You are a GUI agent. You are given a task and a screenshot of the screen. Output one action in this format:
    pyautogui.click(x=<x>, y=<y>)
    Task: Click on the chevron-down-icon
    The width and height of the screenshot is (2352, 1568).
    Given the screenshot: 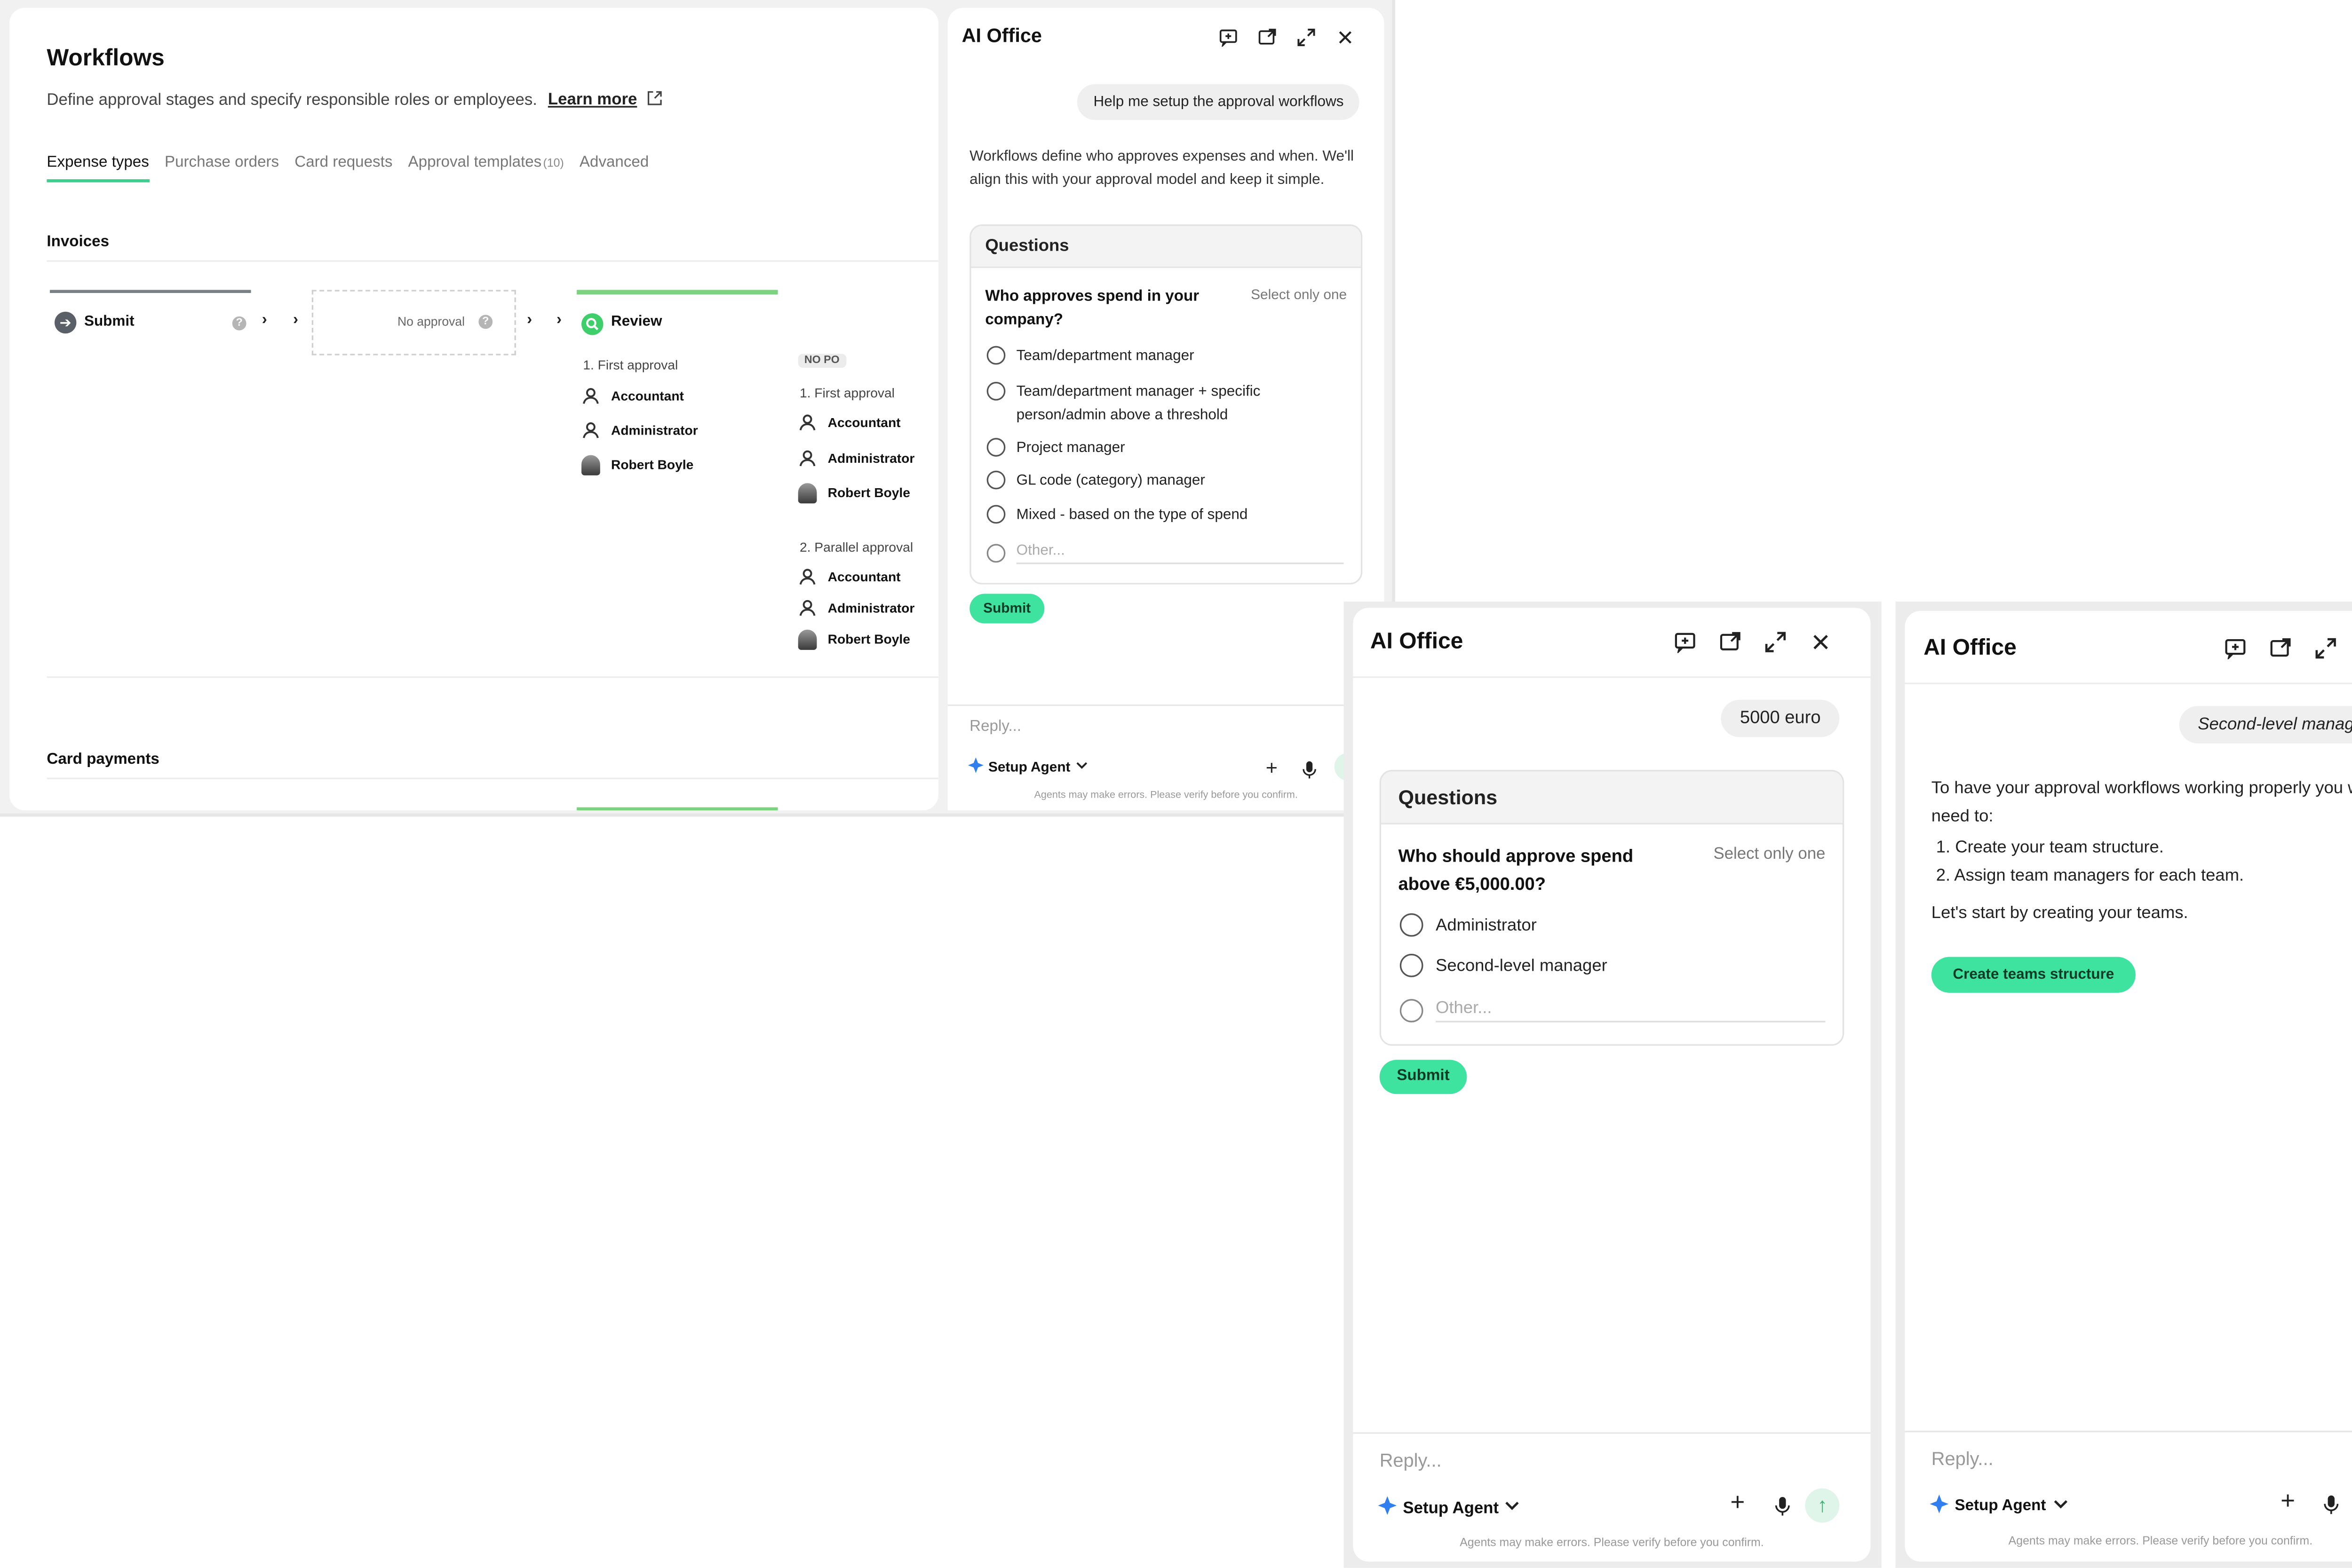 What is the action you would take?
    pyautogui.click(x=1081, y=767)
    